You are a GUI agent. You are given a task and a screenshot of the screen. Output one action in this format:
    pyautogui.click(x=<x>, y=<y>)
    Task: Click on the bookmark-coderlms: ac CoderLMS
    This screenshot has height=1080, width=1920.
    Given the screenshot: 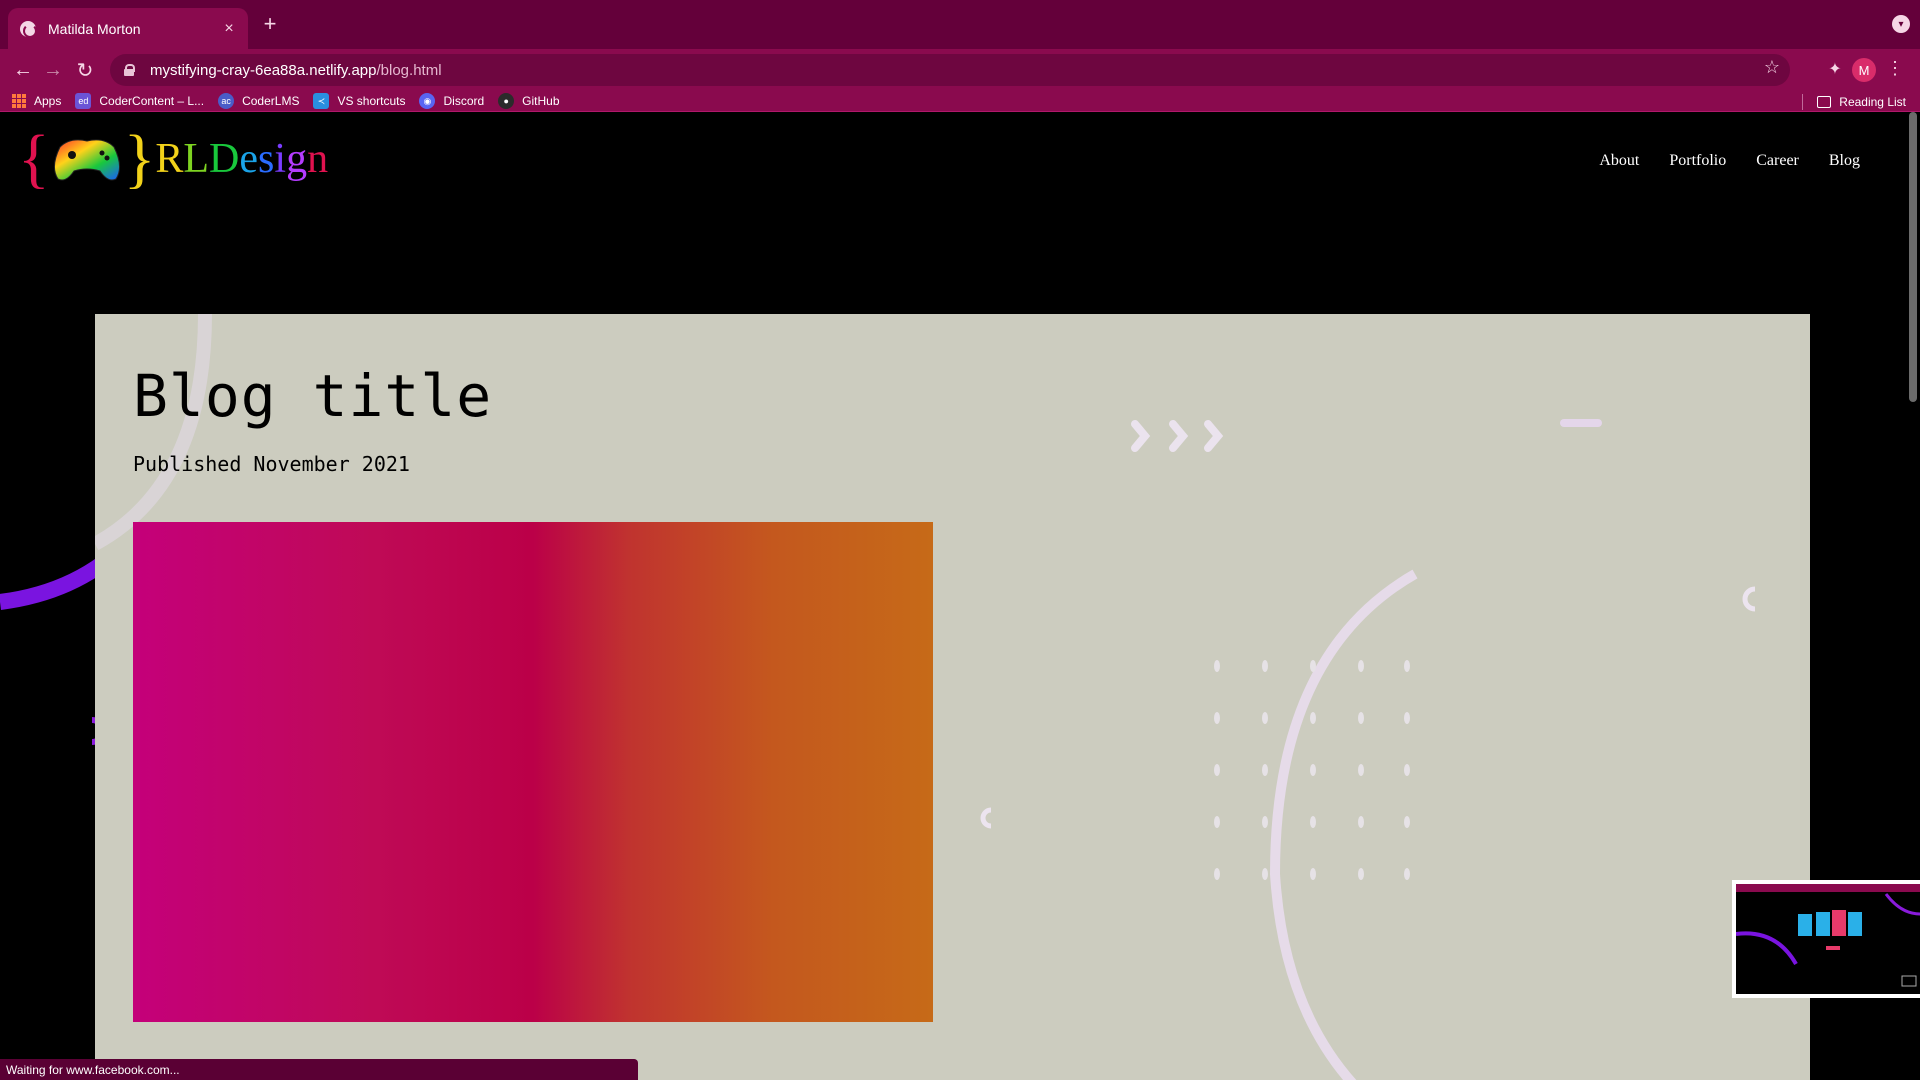 What is the action you would take?
    pyautogui.click(x=258, y=101)
    